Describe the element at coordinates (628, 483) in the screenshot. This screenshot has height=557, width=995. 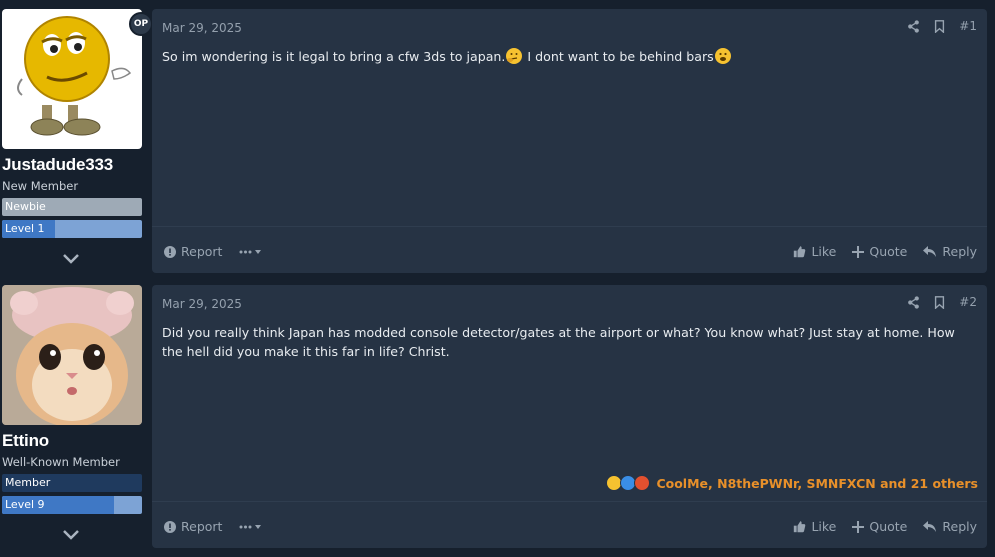
I see `reaction-icons` at that location.